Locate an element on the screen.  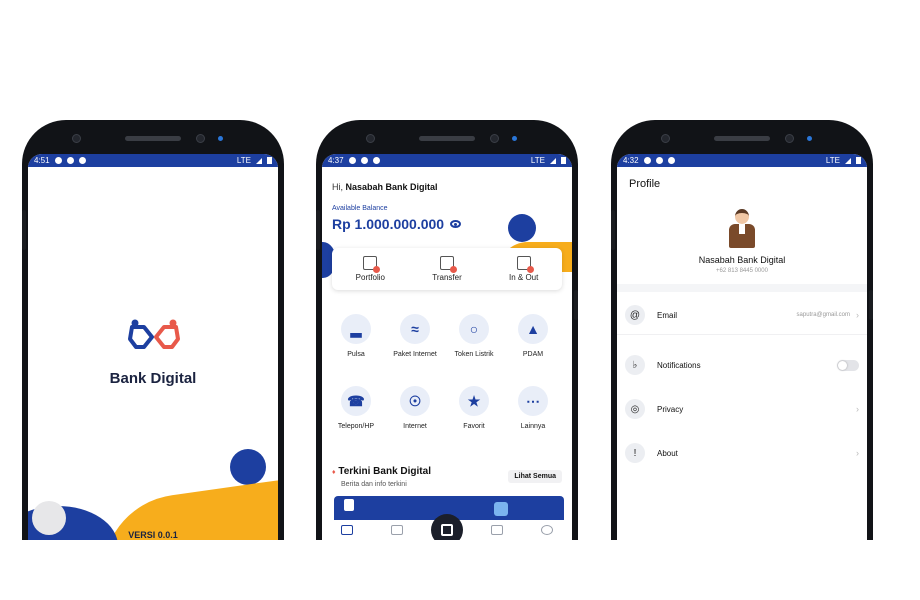
service-internet: ☉ Internet is located at coordinates (415, 408).